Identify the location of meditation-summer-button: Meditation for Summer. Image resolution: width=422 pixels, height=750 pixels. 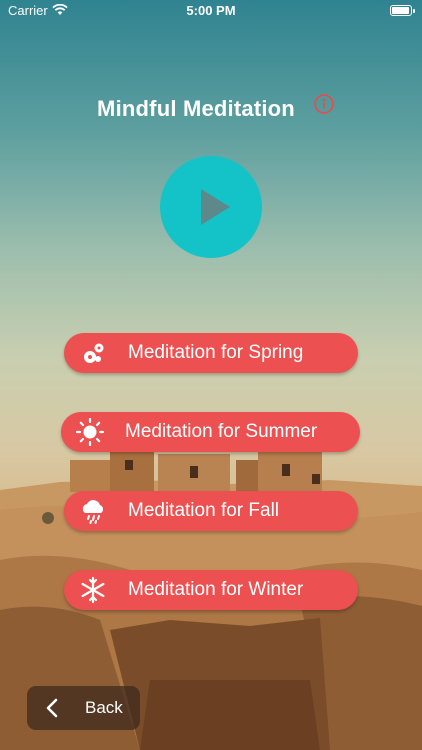
(210, 432).